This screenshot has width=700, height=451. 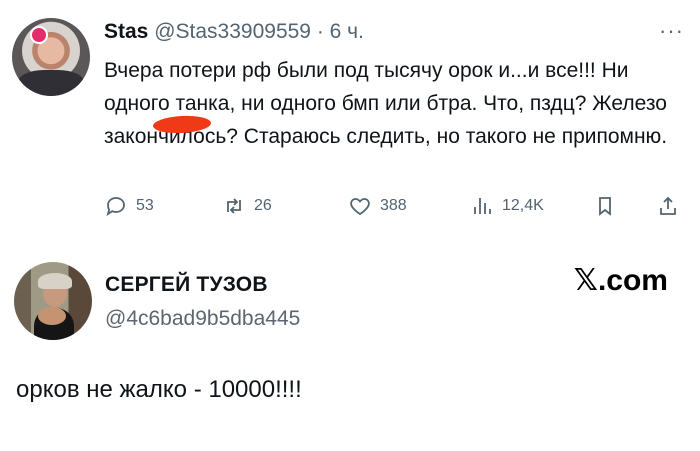 I want to click on profile-avatar, so click(x=53, y=301).